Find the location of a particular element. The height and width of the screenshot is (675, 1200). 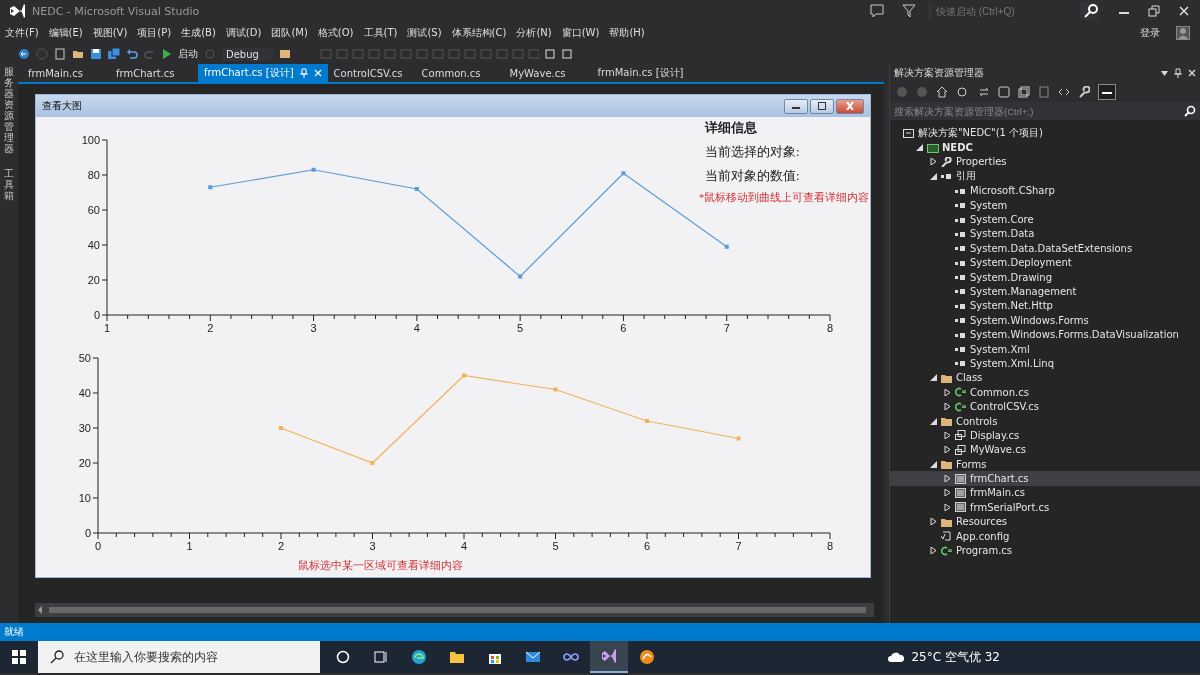

tree-item: System.Xml.Linq is located at coordinates (1045, 363).